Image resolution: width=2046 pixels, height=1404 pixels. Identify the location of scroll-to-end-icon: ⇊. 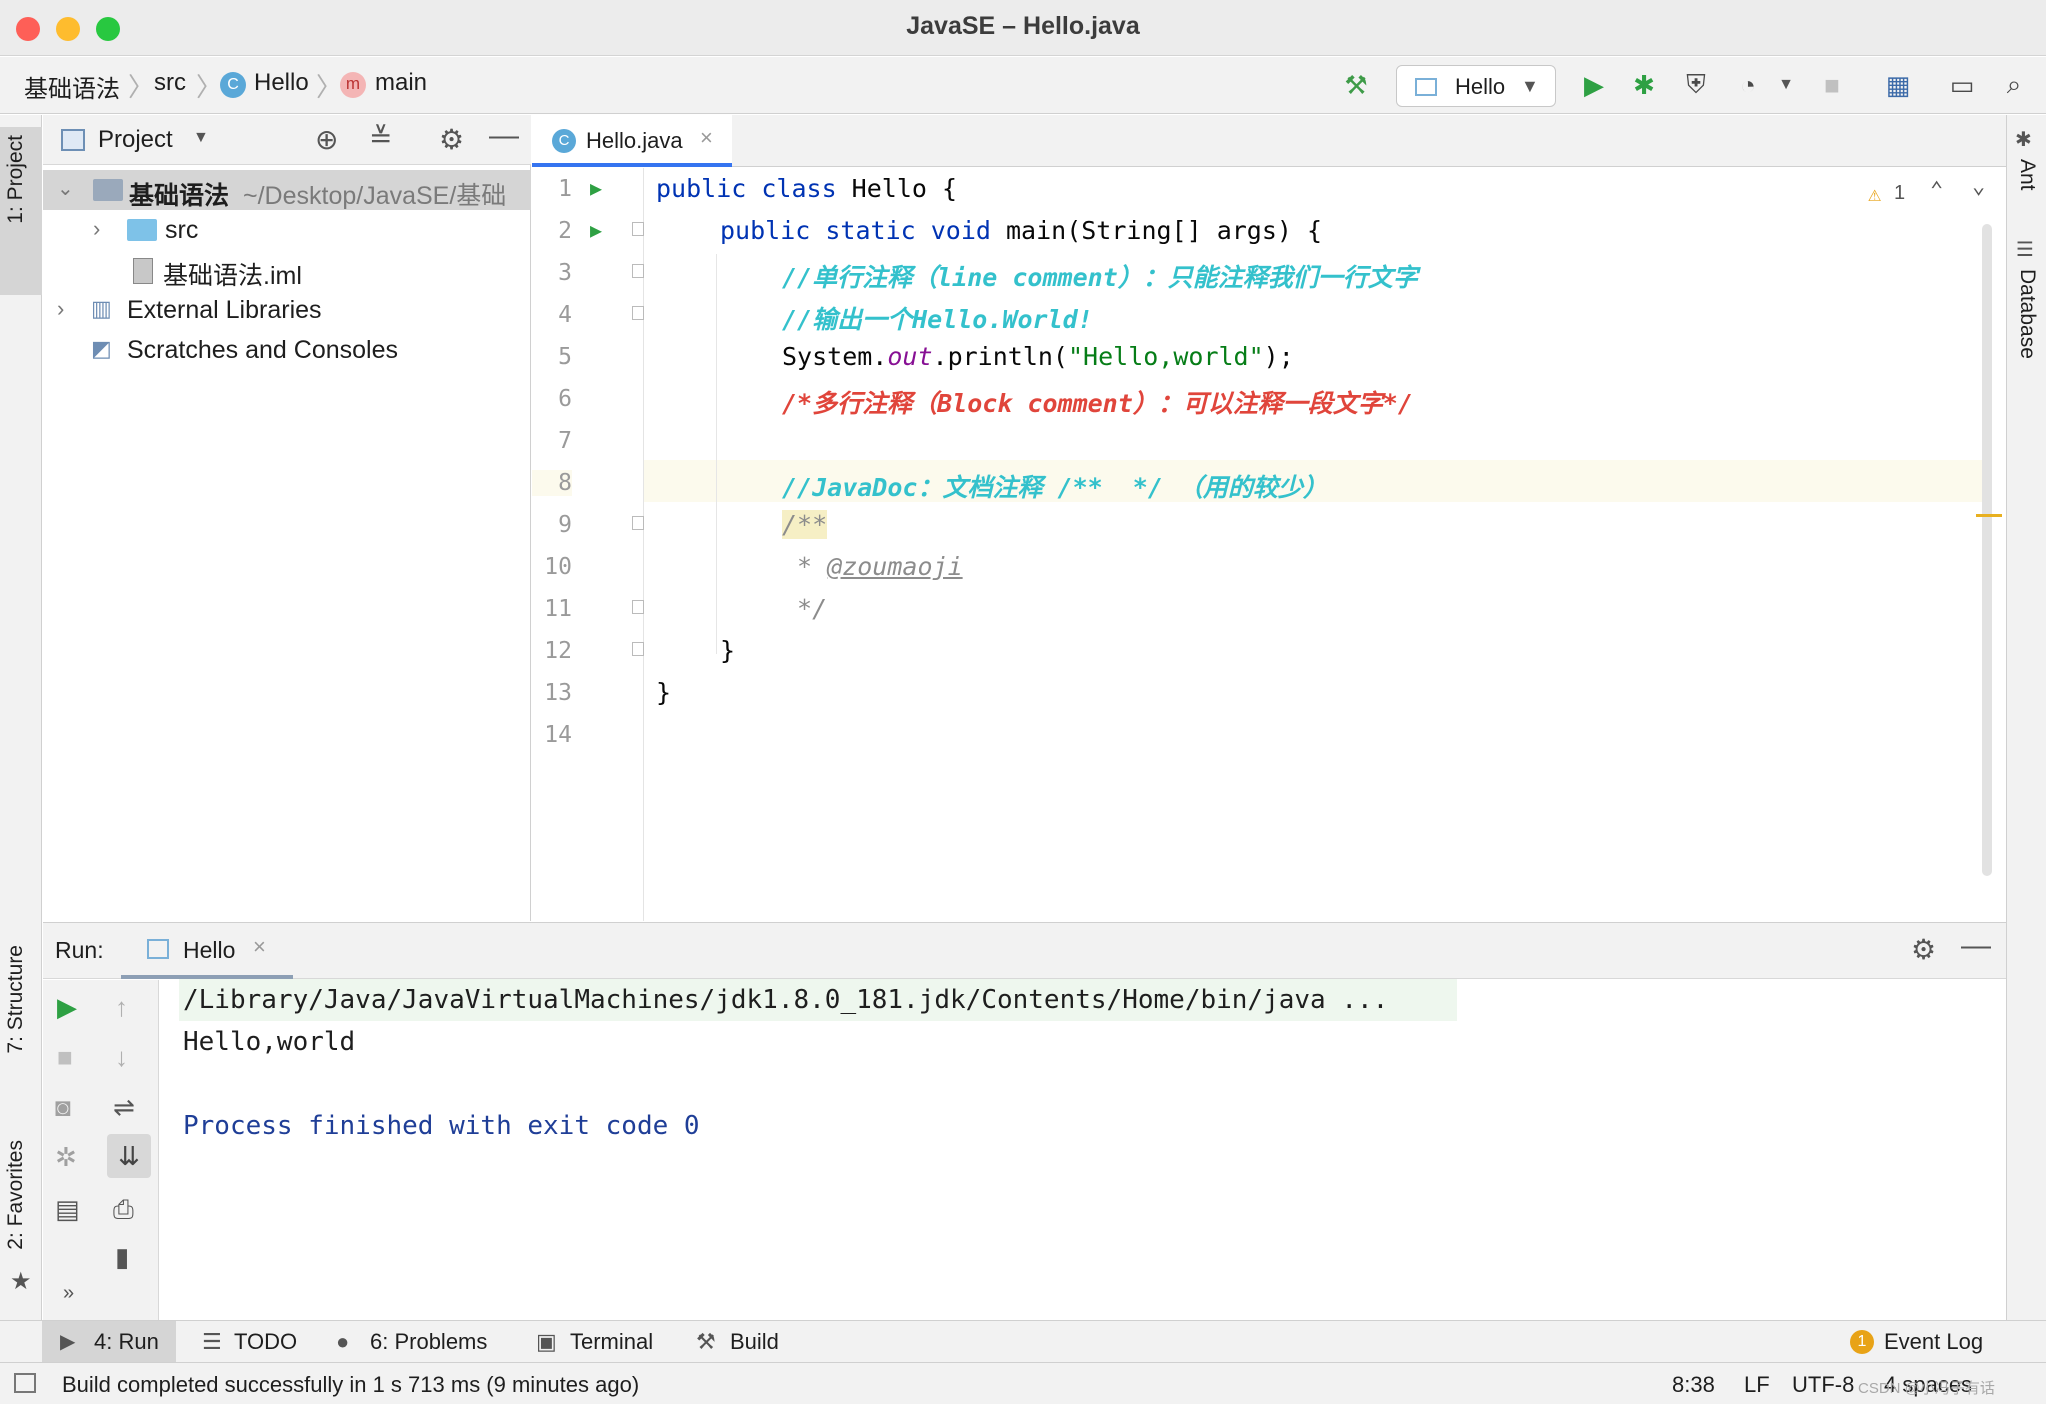
(129, 1156).